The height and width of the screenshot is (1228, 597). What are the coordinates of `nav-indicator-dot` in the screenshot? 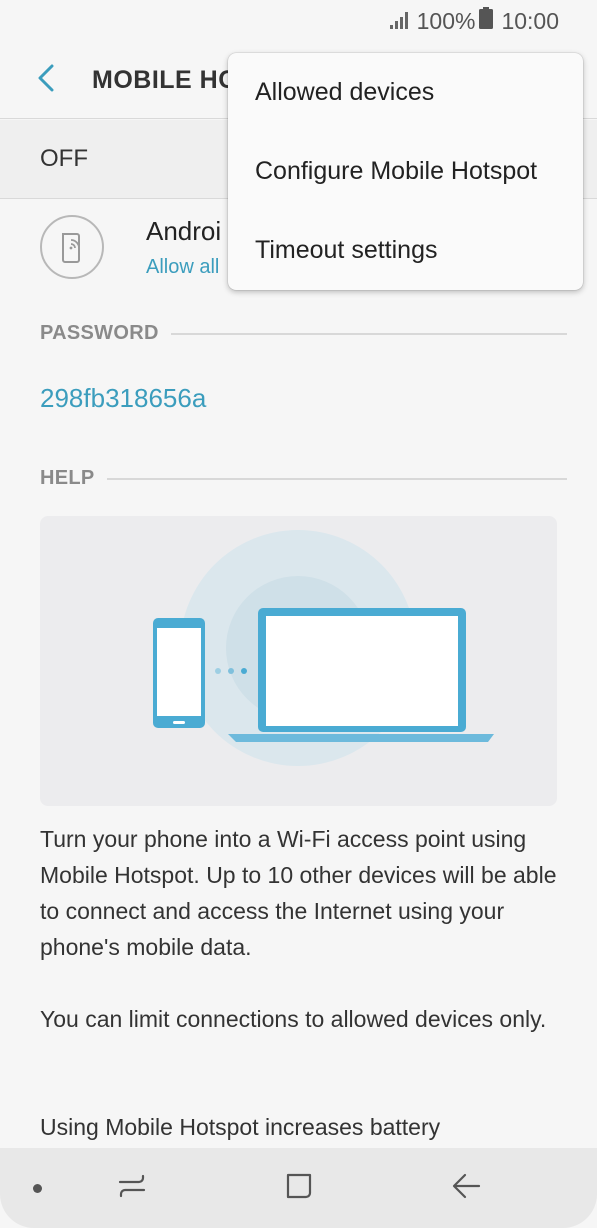 It's located at (37, 1188).